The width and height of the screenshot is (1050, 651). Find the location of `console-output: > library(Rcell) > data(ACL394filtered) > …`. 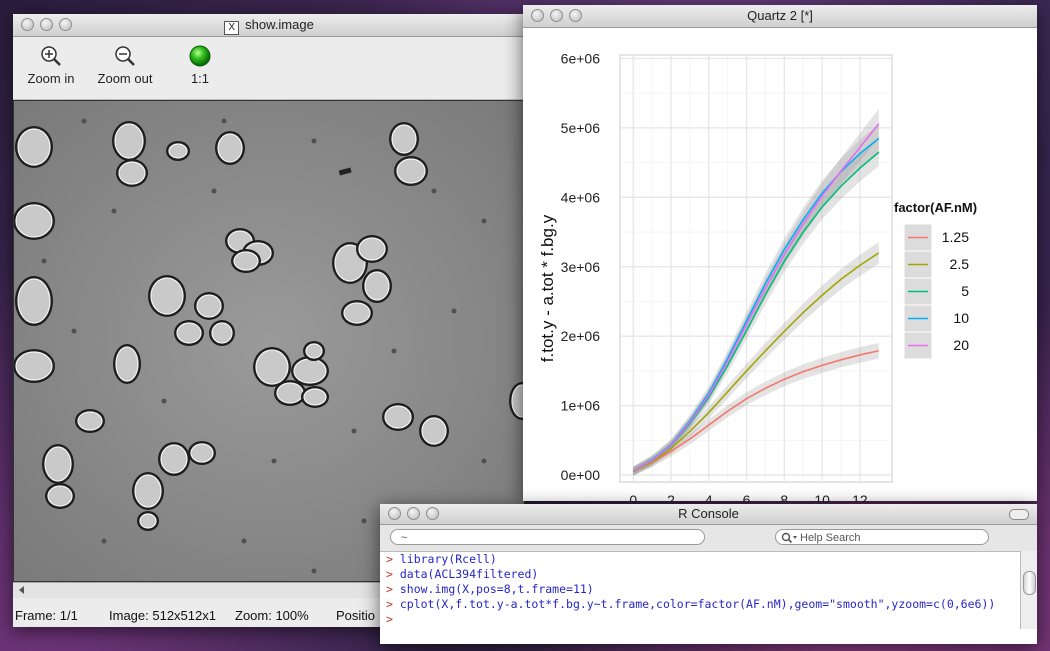

console-output: > library(Rcell) > data(ACL394filtered) > … is located at coordinates (690, 589).